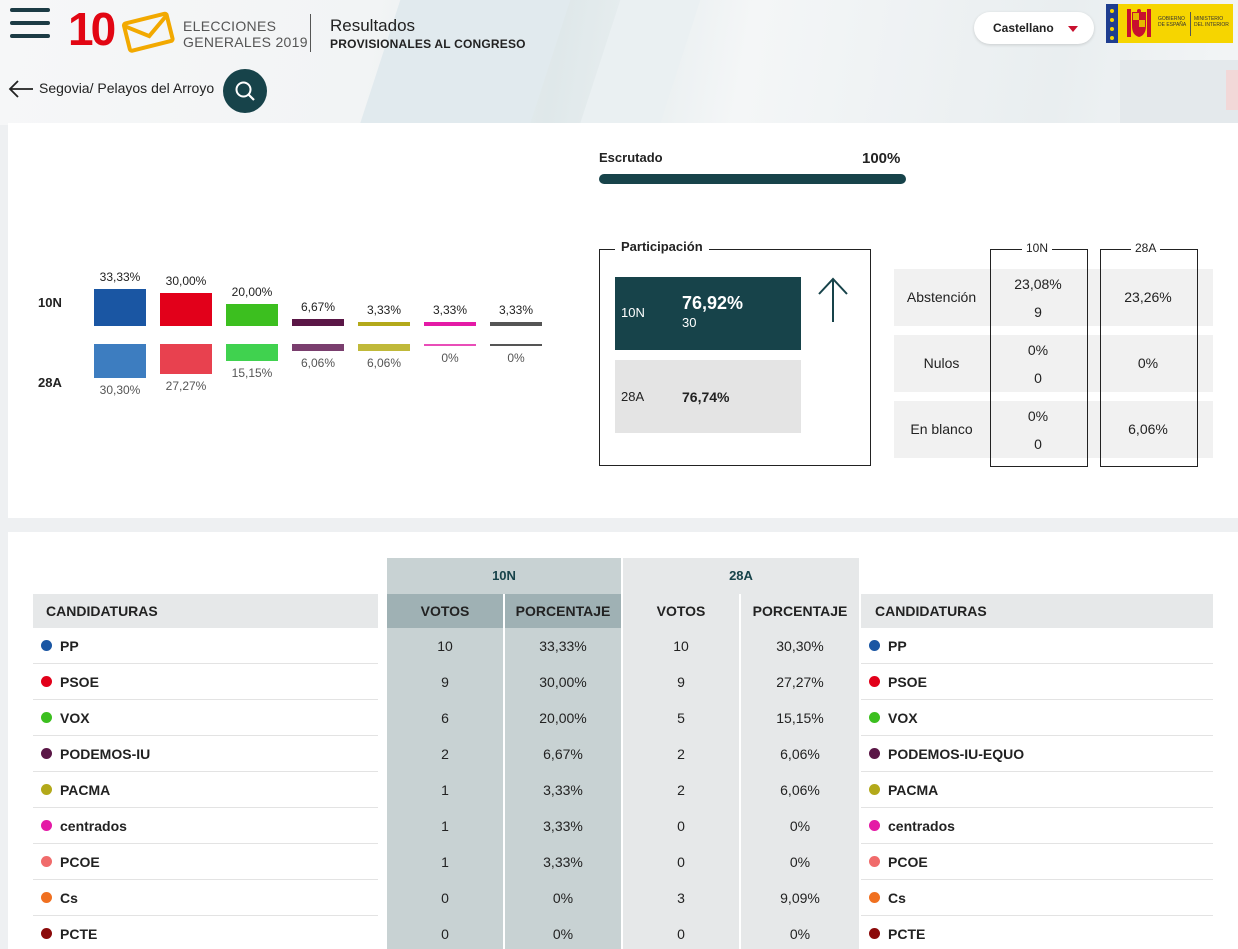 Image resolution: width=1238 pixels, height=949 pixels. I want to click on porcentaje-10n: 30,00%, so click(563, 682).